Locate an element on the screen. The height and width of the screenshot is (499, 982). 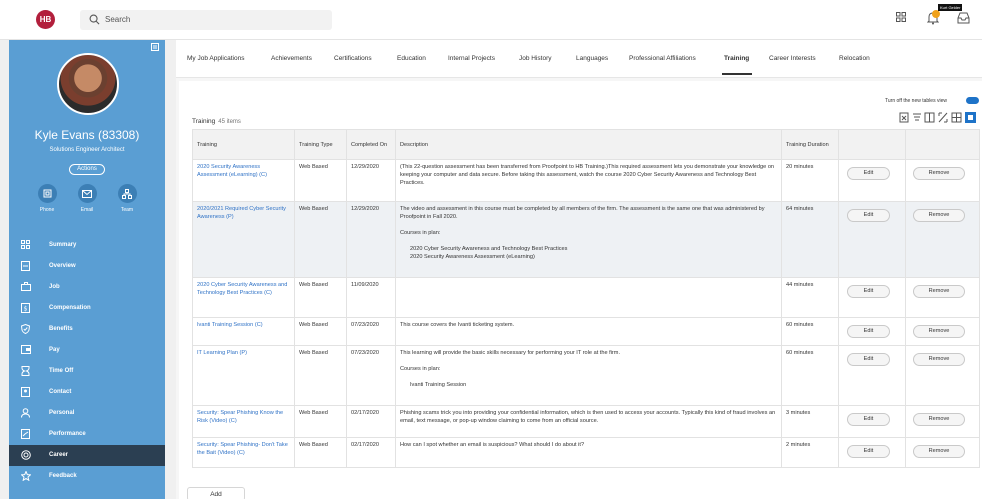
document-icon is located at coordinates (25, 266).